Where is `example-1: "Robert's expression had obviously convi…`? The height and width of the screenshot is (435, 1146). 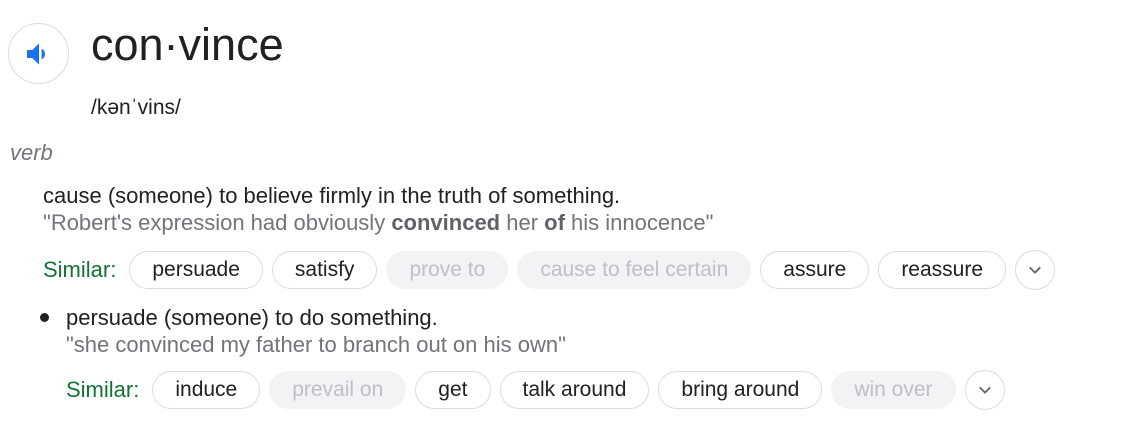 example-1: "Robert's expression had obviously convi… is located at coordinates (378, 223).